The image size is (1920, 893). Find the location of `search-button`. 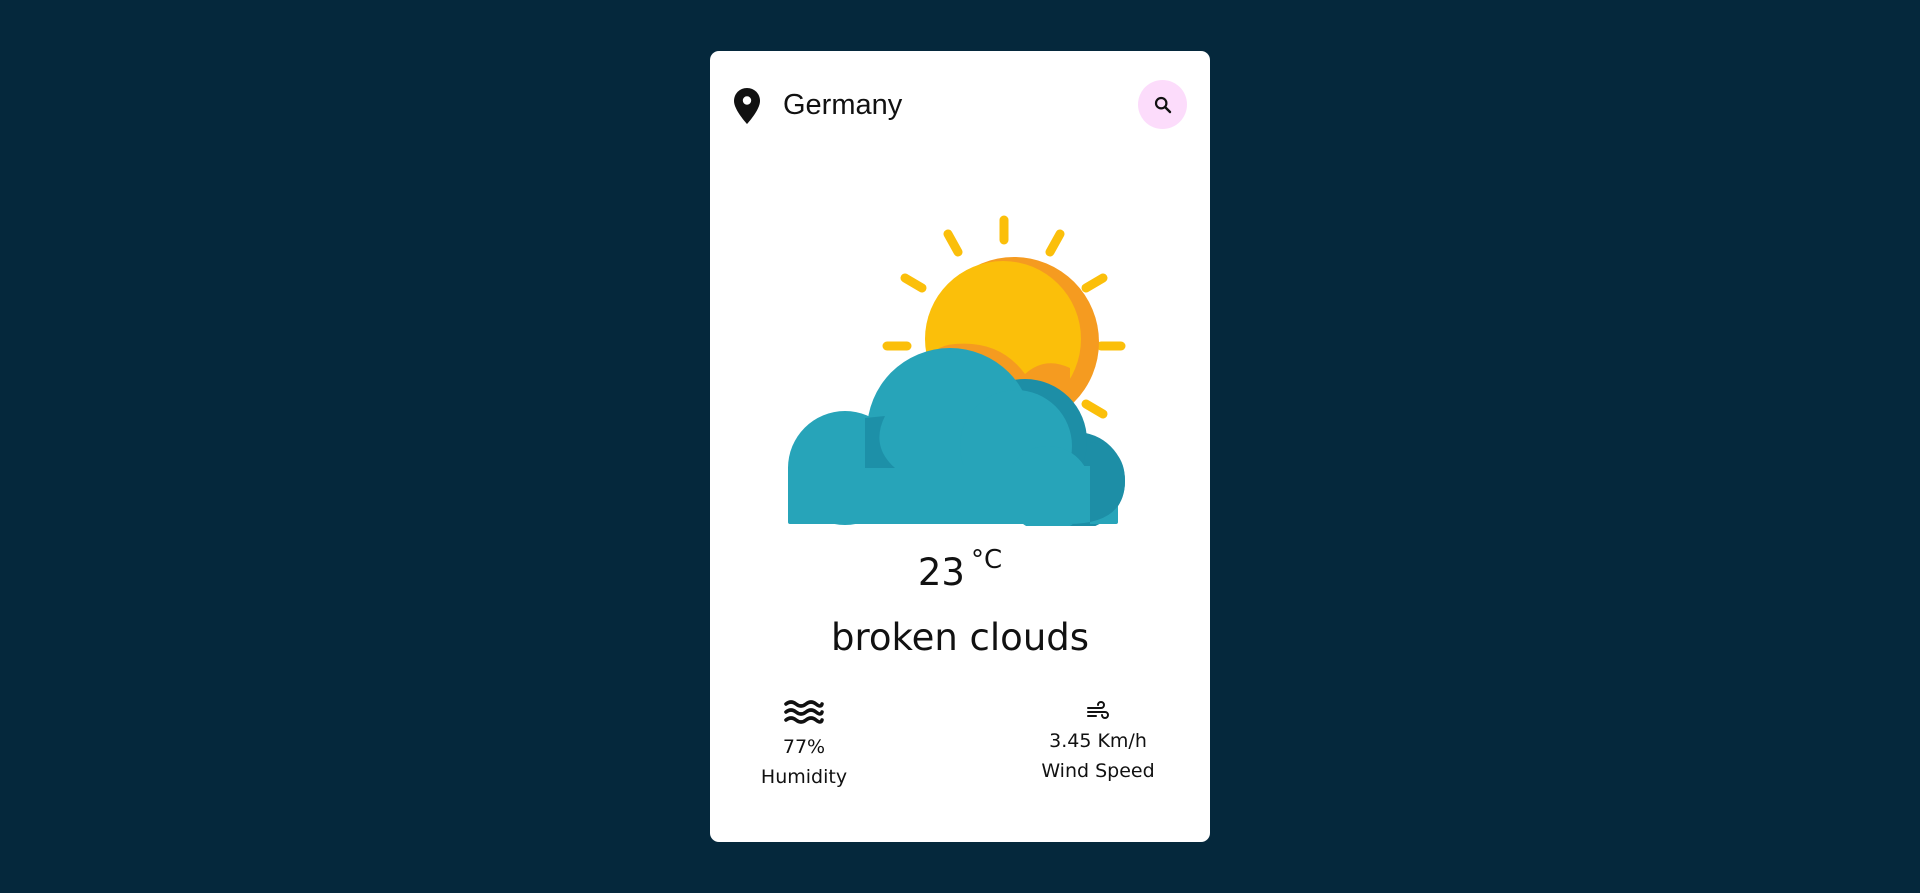

search-button is located at coordinates (1162, 104).